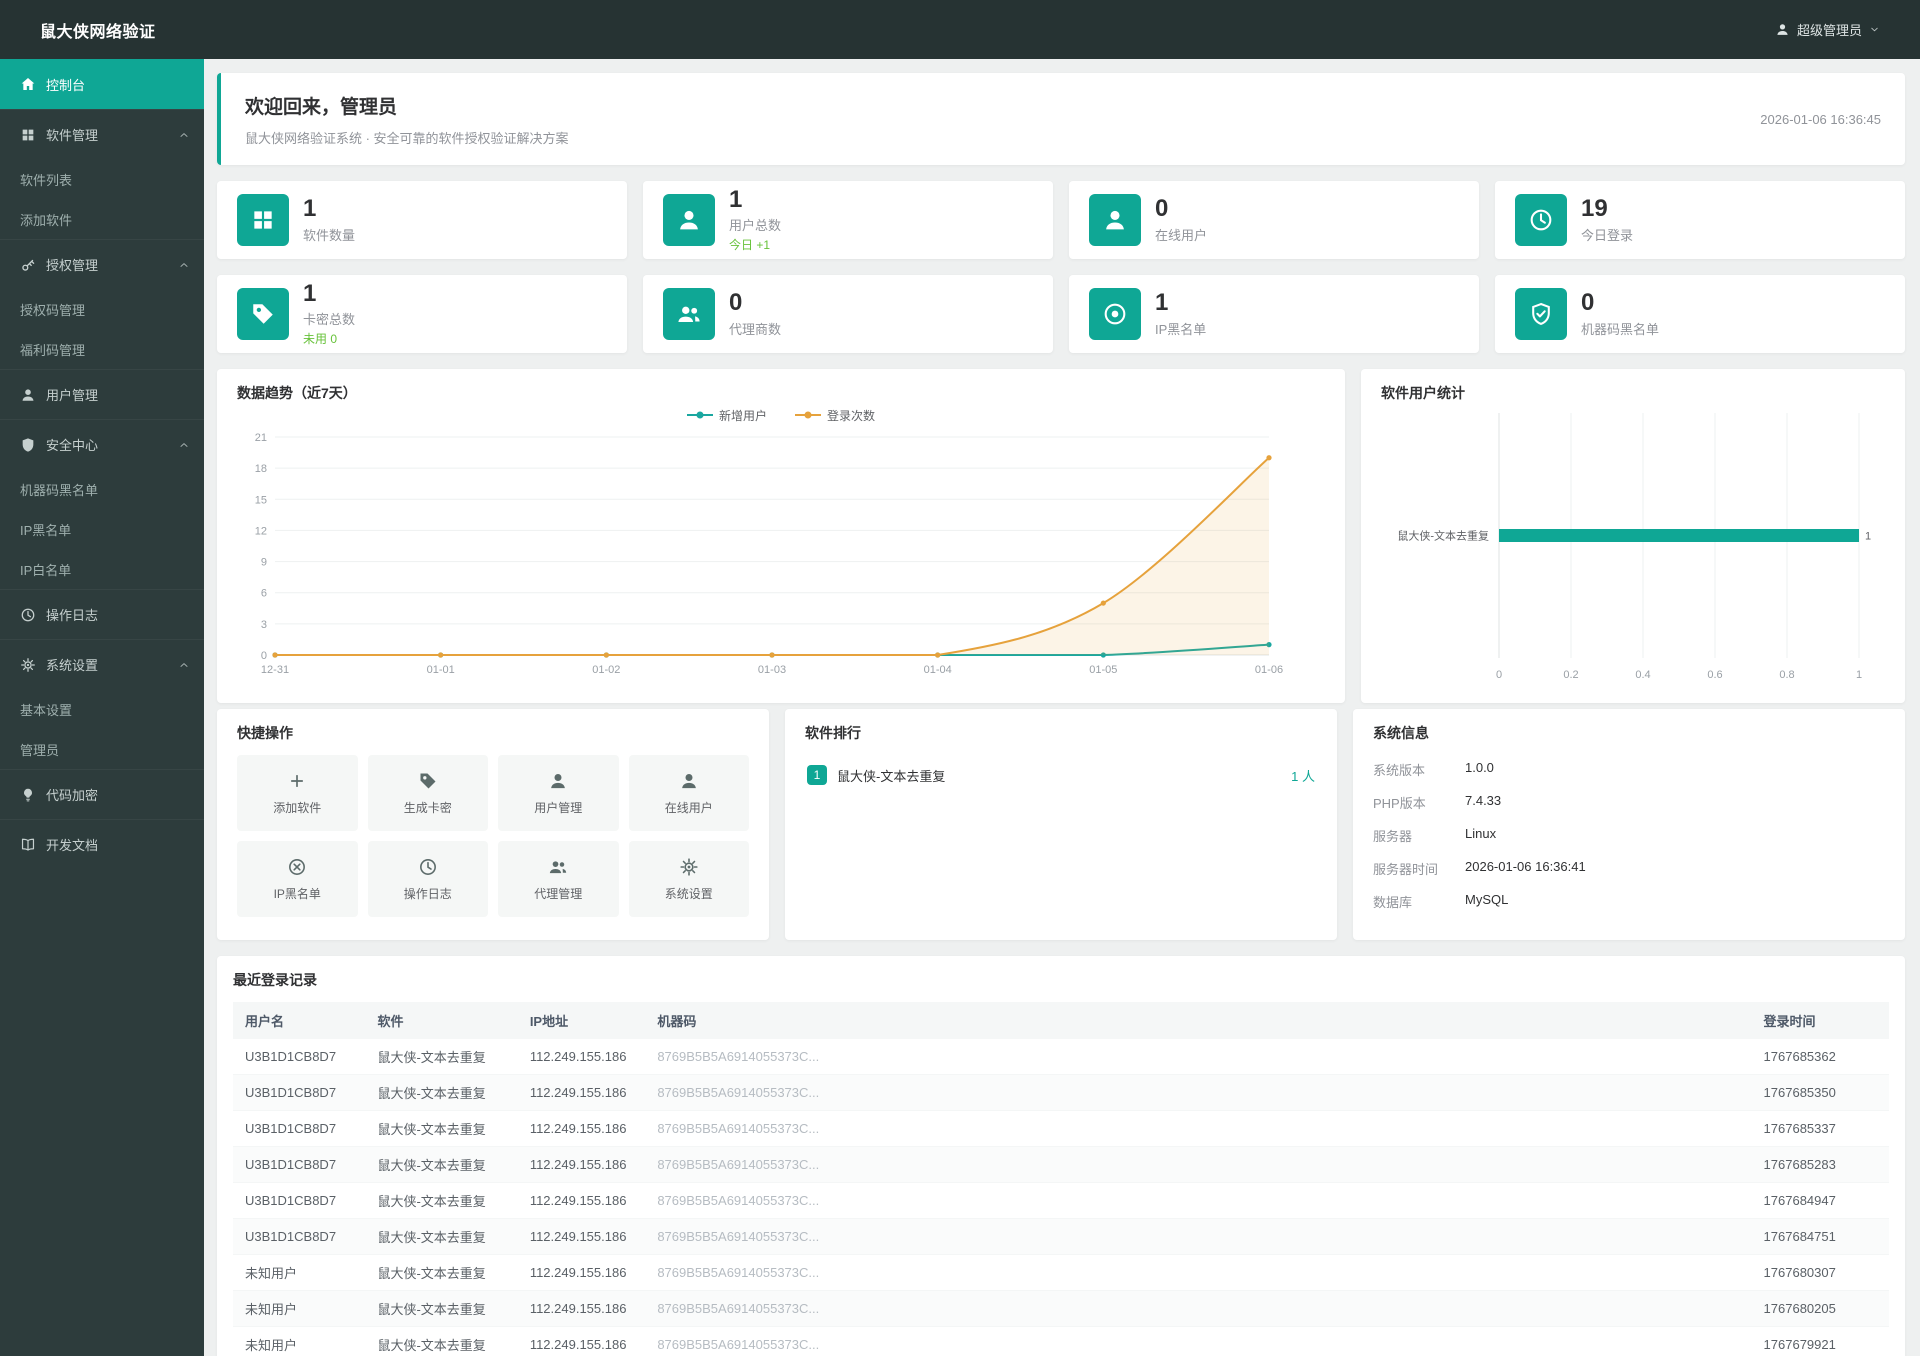  What do you see at coordinates (558, 867) in the screenshot?
I see `users-icon` at bounding box center [558, 867].